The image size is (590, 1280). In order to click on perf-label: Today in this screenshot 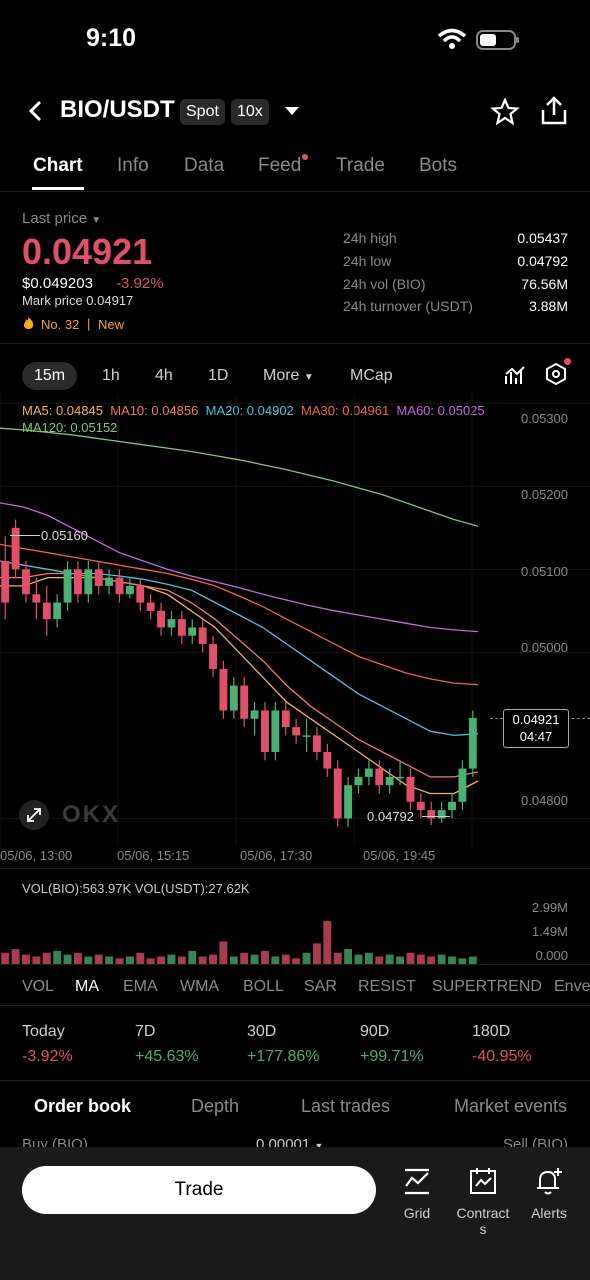, I will do `click(43, 1031)`.